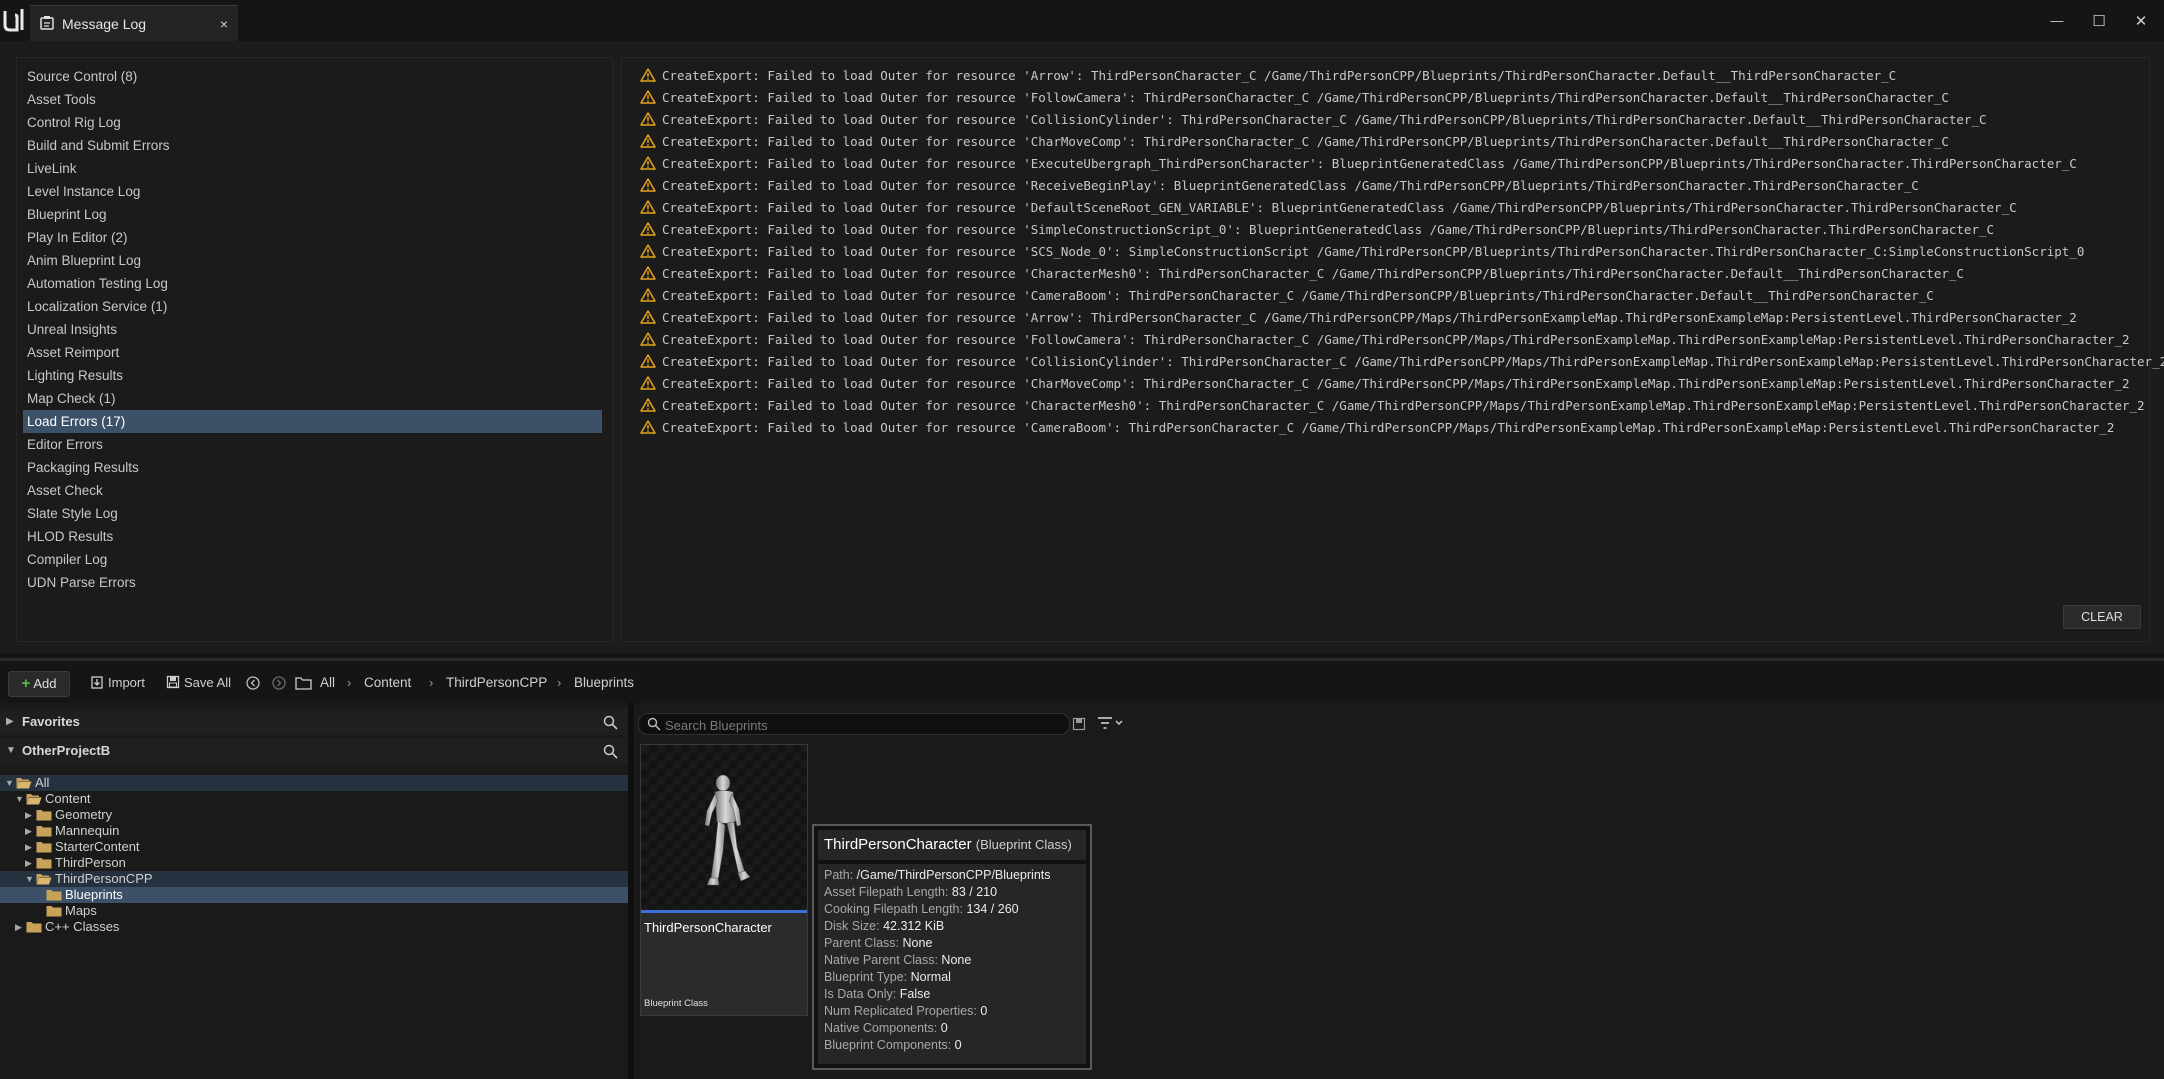 This screenshot has height=1079, width=2164. I want to click on log-category-item: Level Instance Log, so click(312, 191).